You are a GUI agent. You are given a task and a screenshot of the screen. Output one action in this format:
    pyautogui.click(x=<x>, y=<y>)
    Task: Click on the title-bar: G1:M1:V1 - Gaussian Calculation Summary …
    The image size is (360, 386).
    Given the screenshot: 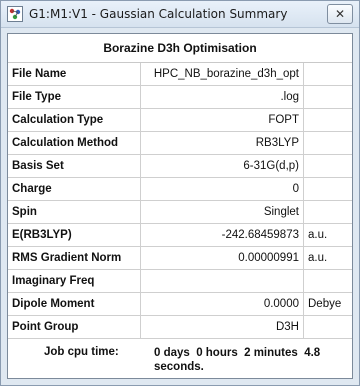 What is the action you would take?
    pyautogui.click(x=180, y=14)
    